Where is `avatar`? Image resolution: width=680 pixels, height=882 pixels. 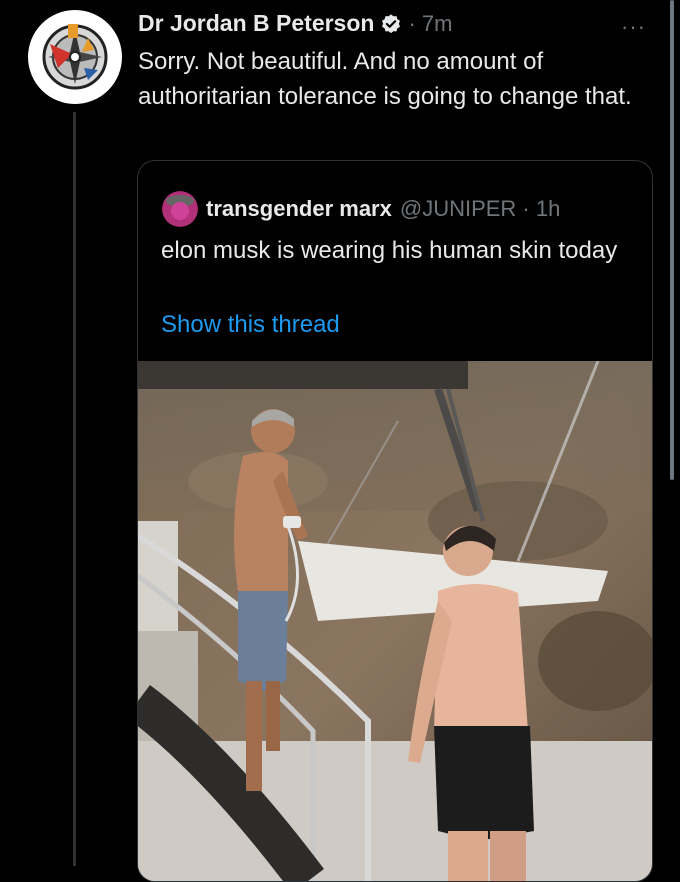
avatar is located at coordinates (75, 57).